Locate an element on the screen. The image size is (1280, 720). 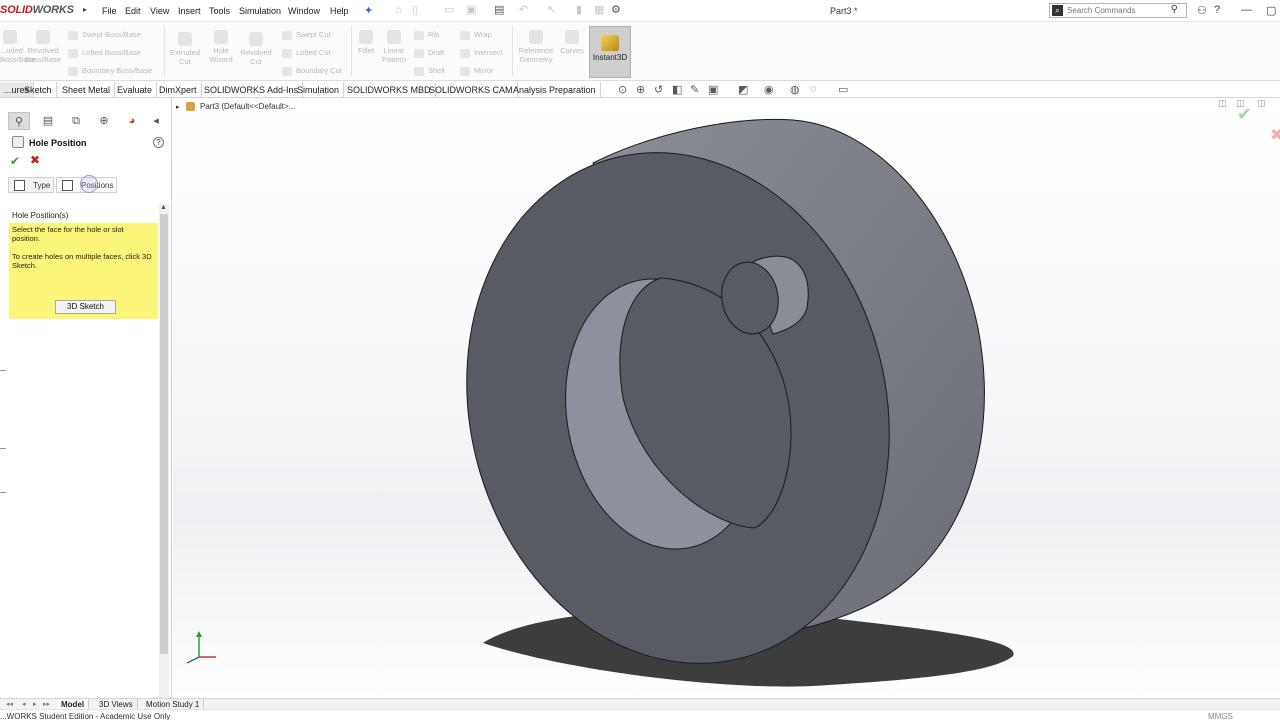
display-manager-icon: ◕ is located at coordinates (132, 121).